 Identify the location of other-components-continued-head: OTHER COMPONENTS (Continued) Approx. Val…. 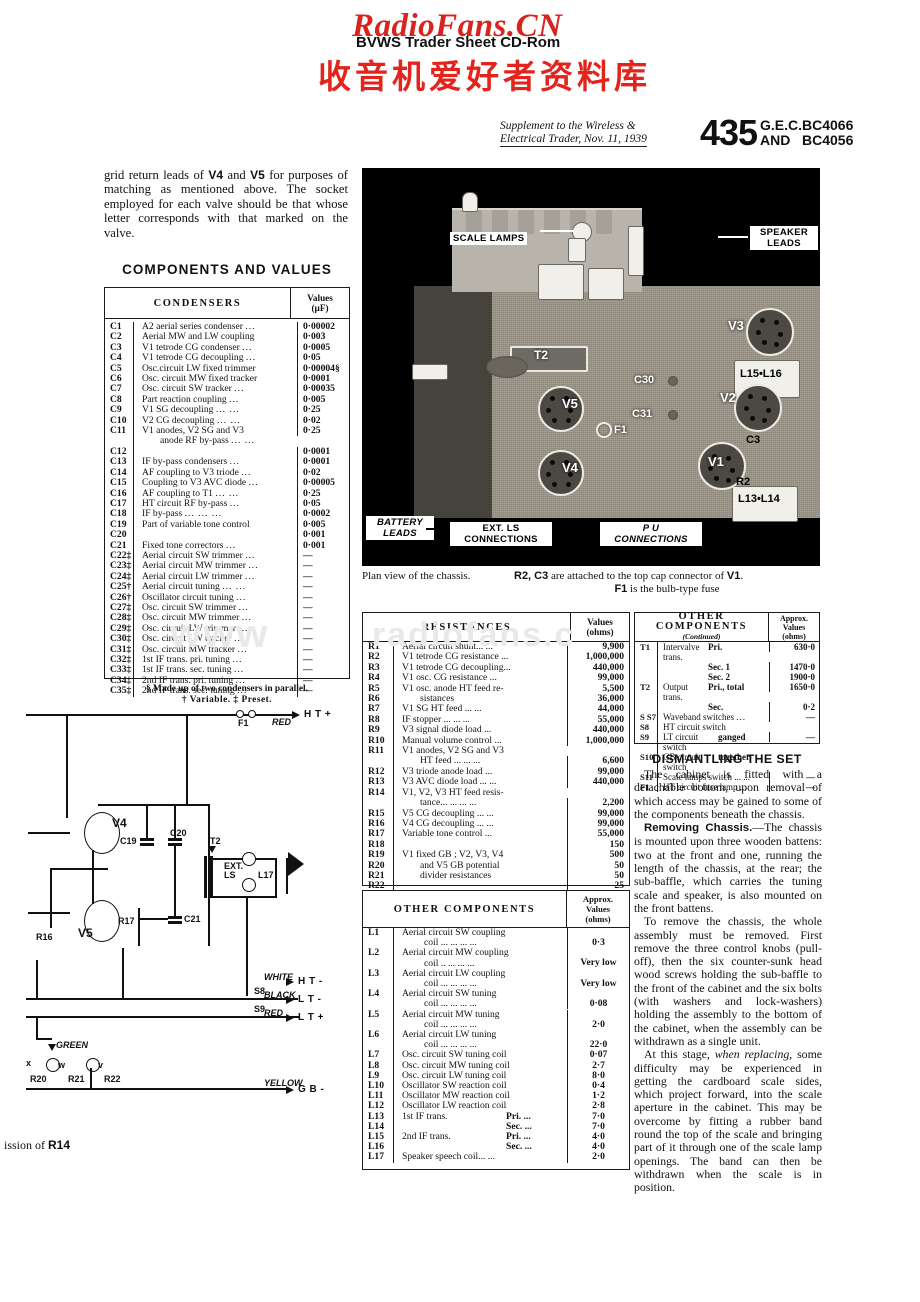
(727, 626).